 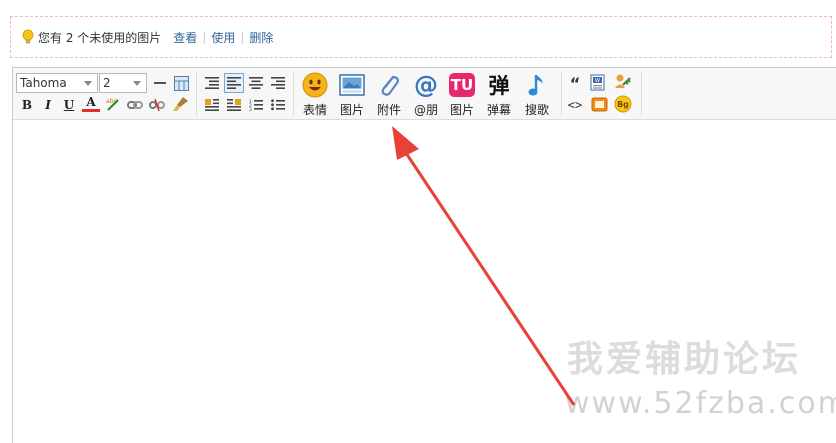 What do you see at coordinates (421, 37) in the screenshot?
I see `unused-images-notice: 您有 2 个未使用的图片 查看 | 使用 | 删除` at bounding box center [421, 37].